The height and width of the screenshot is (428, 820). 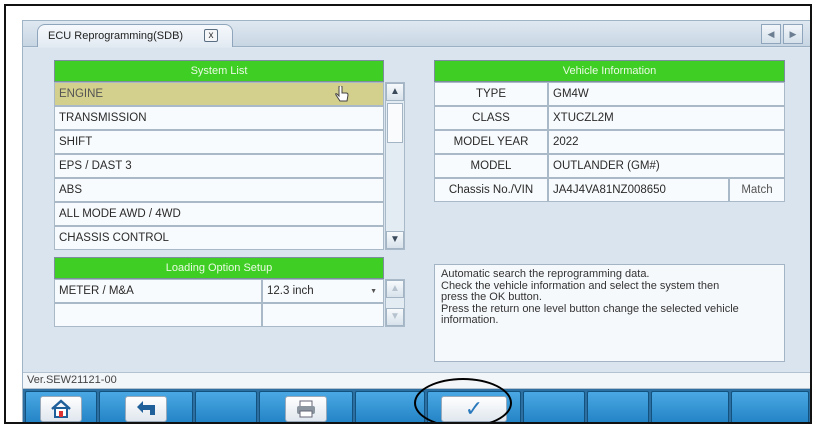 I want to click on system-item-abs: ABS, so click(x=219, y=190).